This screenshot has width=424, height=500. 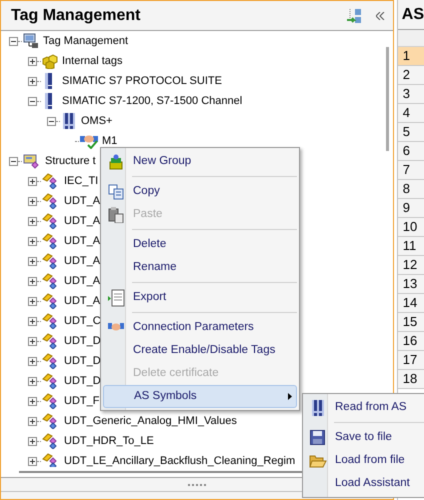 What do you see at coordinates (411, 208) in the screenshot?
I see `row-number: 9` at bounding box center [411, 208].